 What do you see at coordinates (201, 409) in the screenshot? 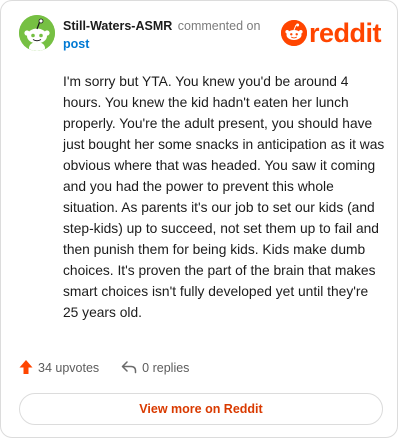
I see `view-more-on-reddit-button: View more on Reddit` at bounding box center [201, 409].